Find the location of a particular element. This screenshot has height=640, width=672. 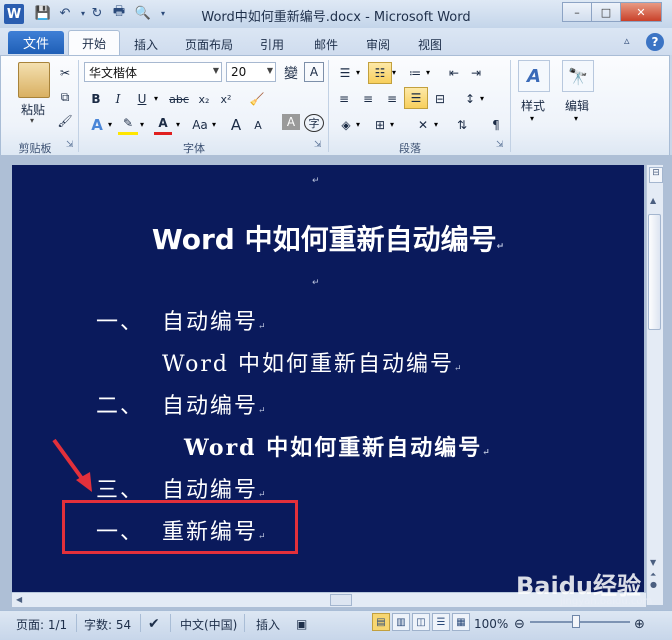

zoom-in-icon: ⊕ is located at coordinates (639, 624).